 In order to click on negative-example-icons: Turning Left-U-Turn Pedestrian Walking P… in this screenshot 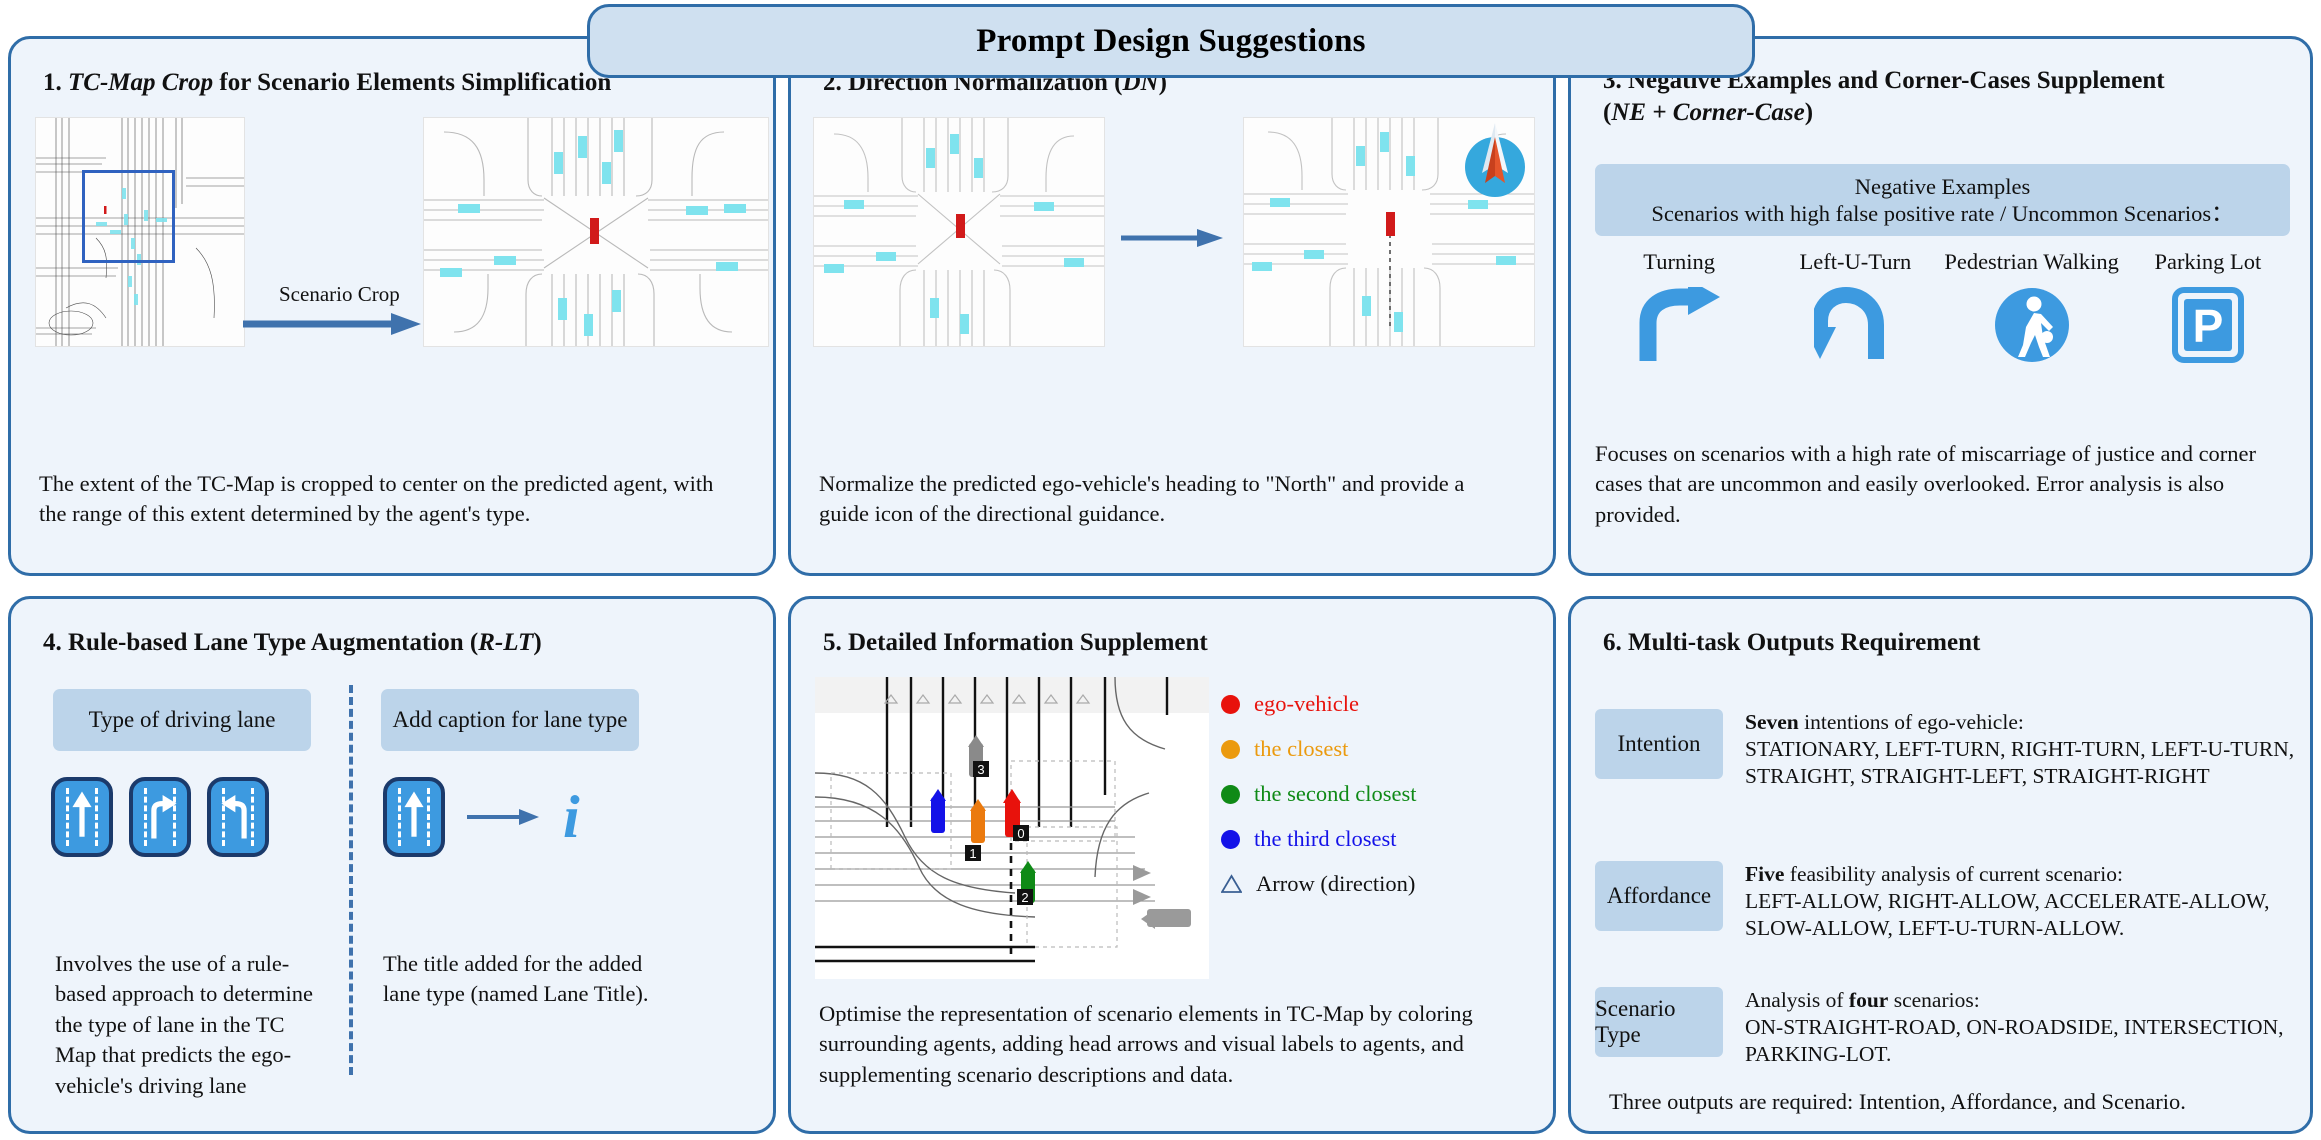, I will do `click(1943, 324)`.